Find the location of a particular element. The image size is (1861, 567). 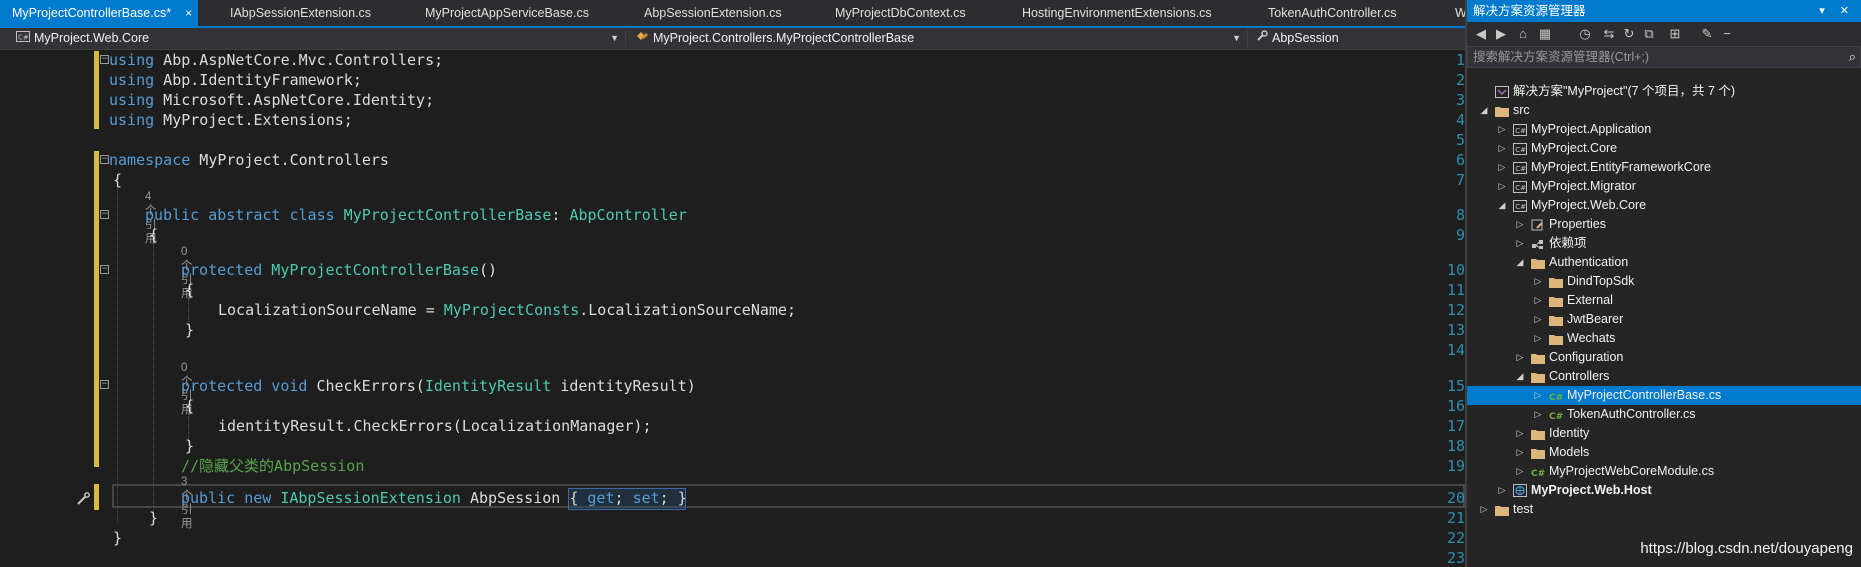

back-icon: ◀ is located at coordinates (1481, 34).